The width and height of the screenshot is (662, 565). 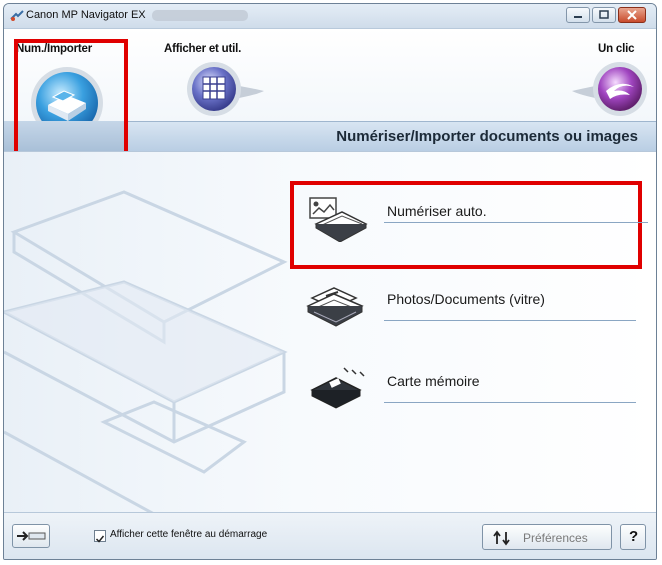 What do you see at coordinates (189, 534) in the screenshot?
I see `show-on-startup-label: Afficher cette fenêtre au démarrage` at bounding box center [189, 534].